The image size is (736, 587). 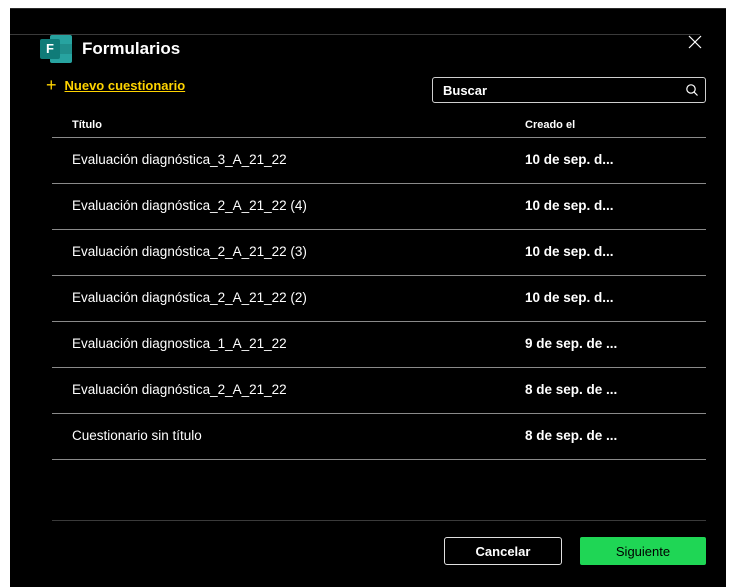 I want to click on close-icon, so click(x=695, y=42).